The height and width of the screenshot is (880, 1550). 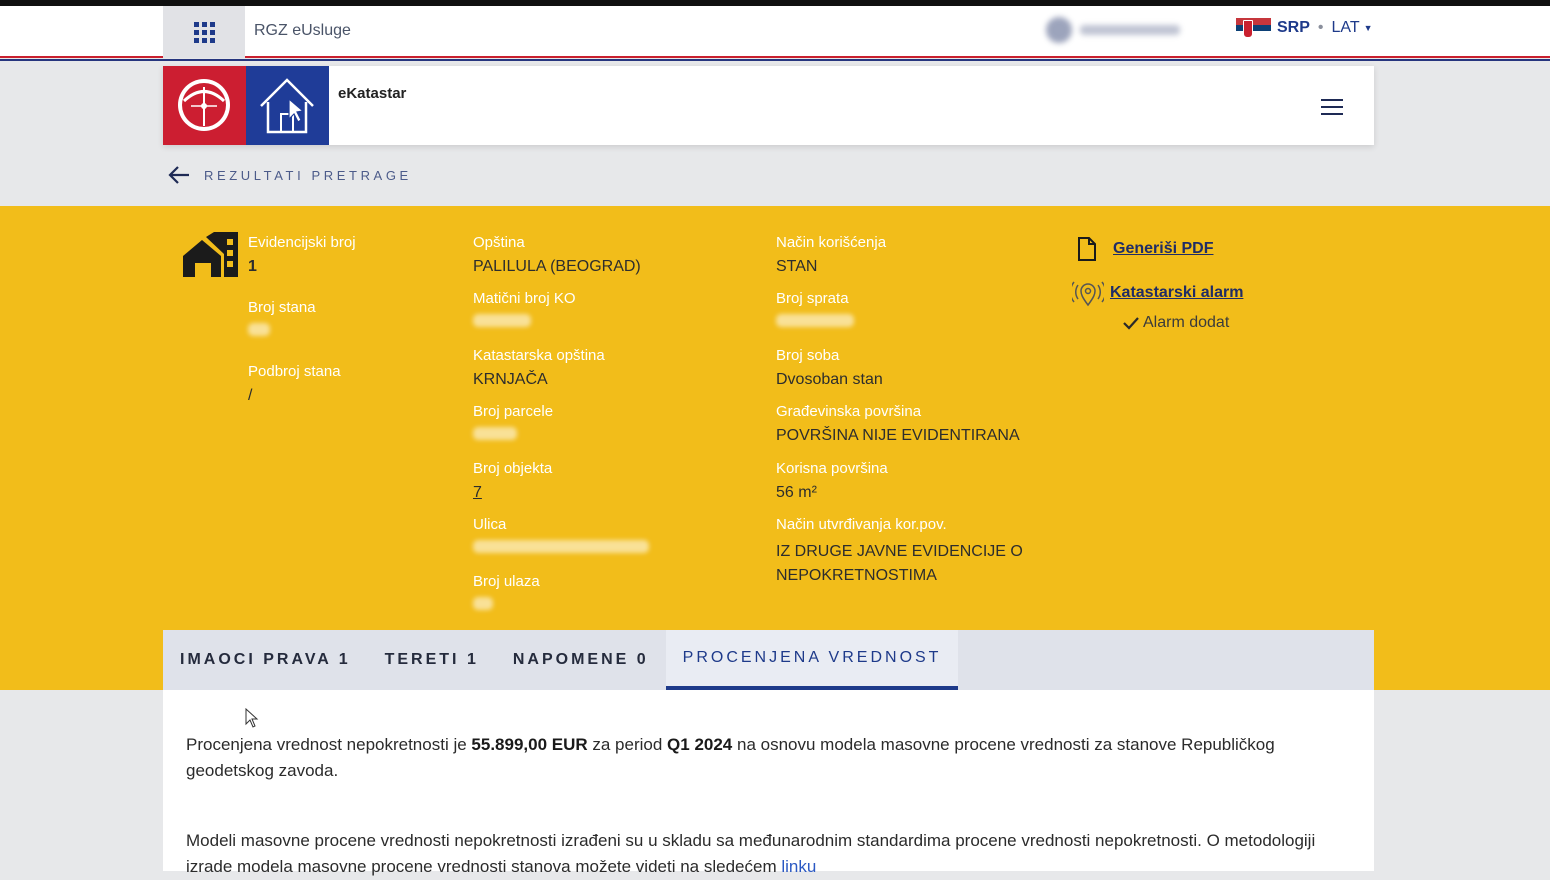 I want to click on field-label: Katastarska opština, so click(x=539, y=355).